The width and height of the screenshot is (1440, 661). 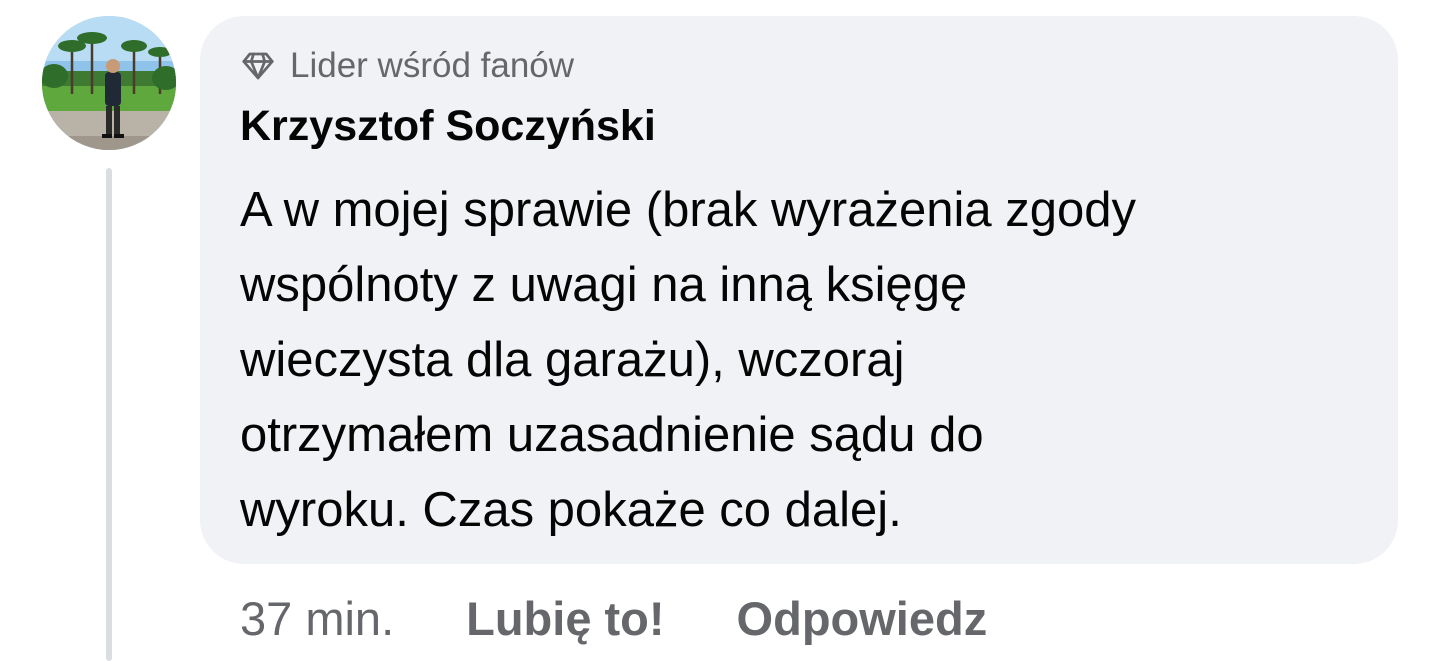 I want to click on diamond-icon, so click(x=258, y=66).